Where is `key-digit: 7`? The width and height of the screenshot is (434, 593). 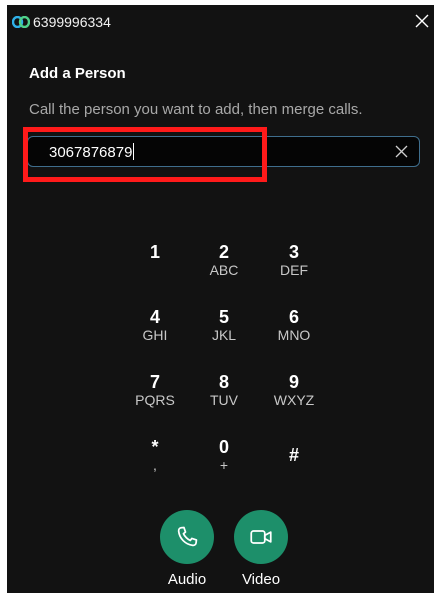
key-digit: 7 is located at coordinates (154, 382).